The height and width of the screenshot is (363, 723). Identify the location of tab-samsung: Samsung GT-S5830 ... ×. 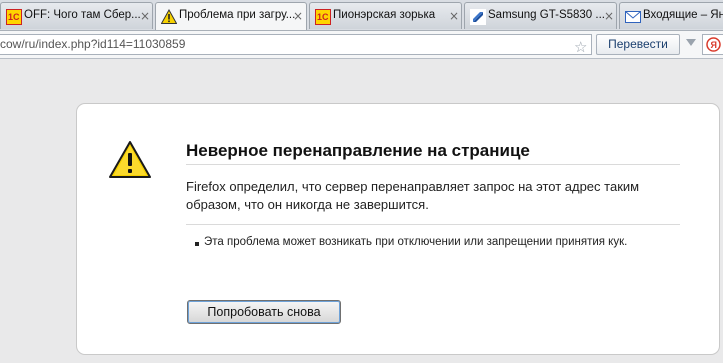
(540, 15).